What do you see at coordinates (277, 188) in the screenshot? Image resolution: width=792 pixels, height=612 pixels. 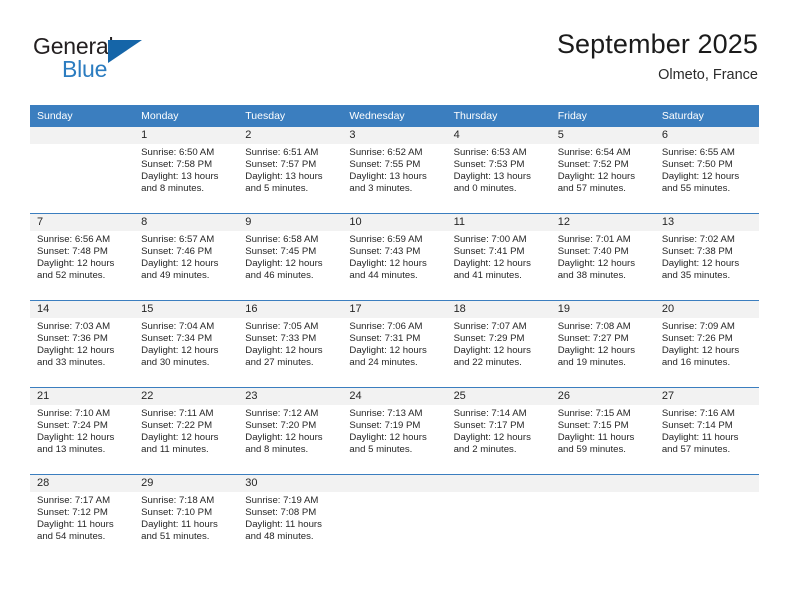 I see `daylight-text-line2: and 5 minutes.` at bounding box center [277, 188].